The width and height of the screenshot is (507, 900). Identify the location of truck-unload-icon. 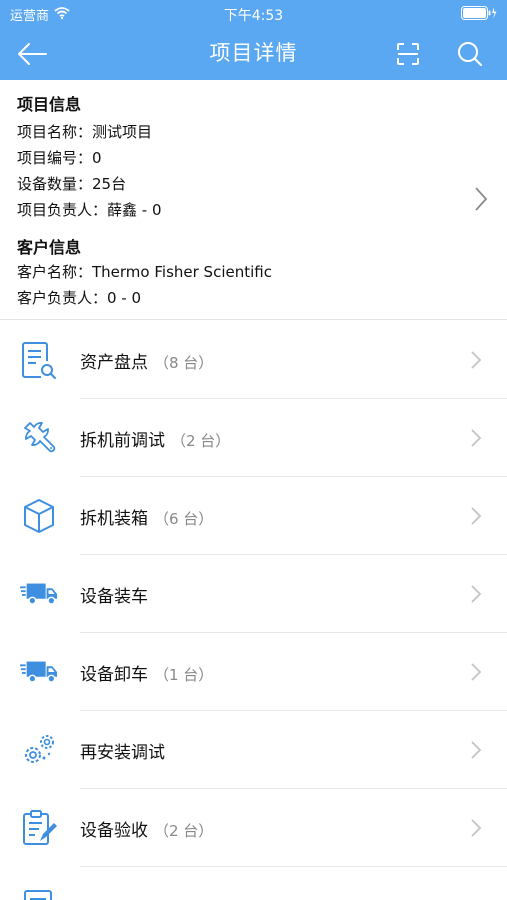
(39, 672).